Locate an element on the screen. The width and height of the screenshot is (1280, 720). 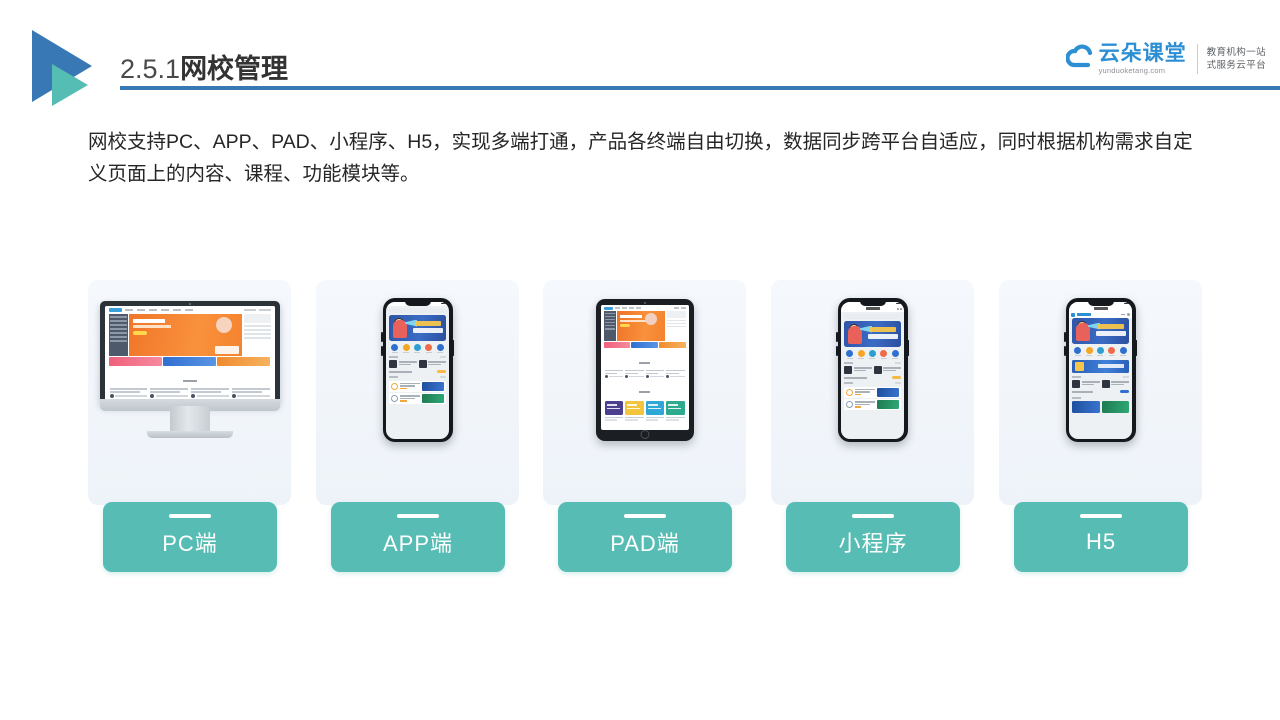
platform-label-miniprogram: 小程序 is located at coordinates (873, 537).